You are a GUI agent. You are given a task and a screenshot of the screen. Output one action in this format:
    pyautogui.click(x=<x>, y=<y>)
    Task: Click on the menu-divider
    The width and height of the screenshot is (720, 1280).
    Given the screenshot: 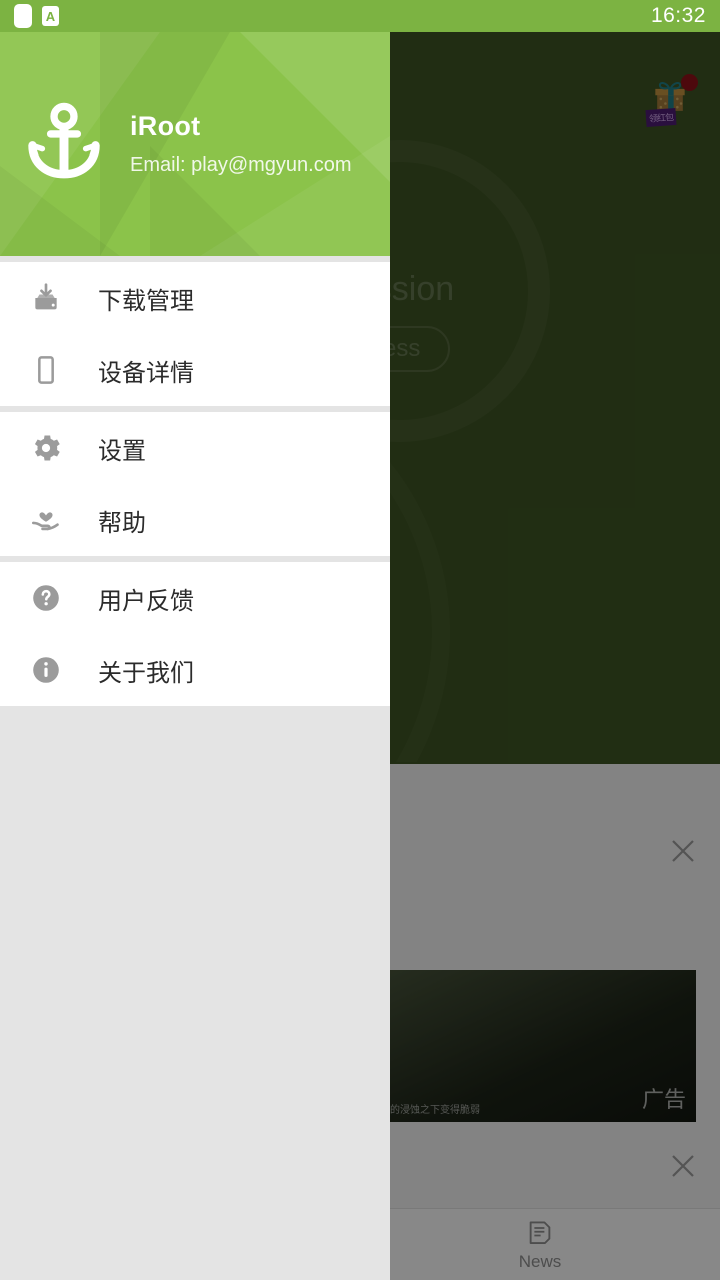 What is the action you would take?
    pyautogui.click(x=195, y=709)
    